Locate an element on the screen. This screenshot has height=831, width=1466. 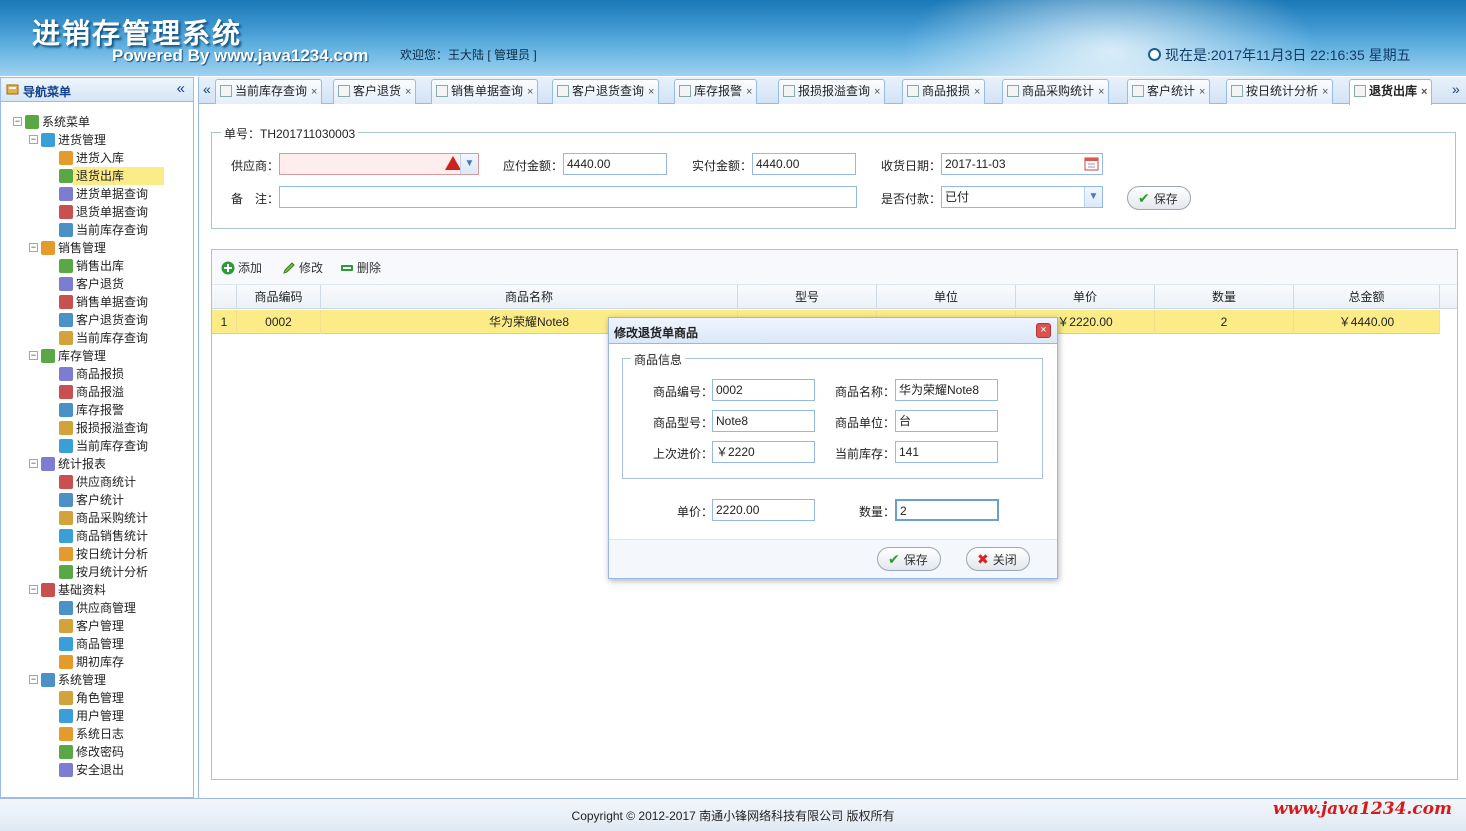
sidebar-item: 报损报溢查询 is located at coordinates (97, 428).